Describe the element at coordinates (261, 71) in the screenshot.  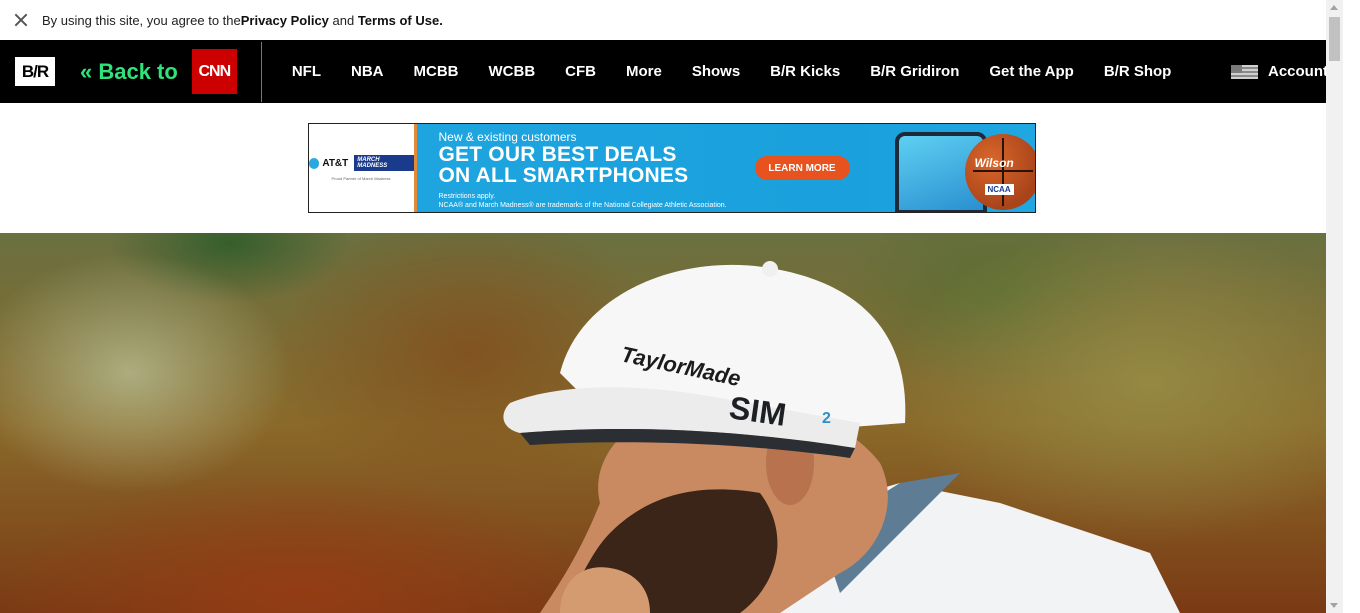
I see `nav-divider` at that location.